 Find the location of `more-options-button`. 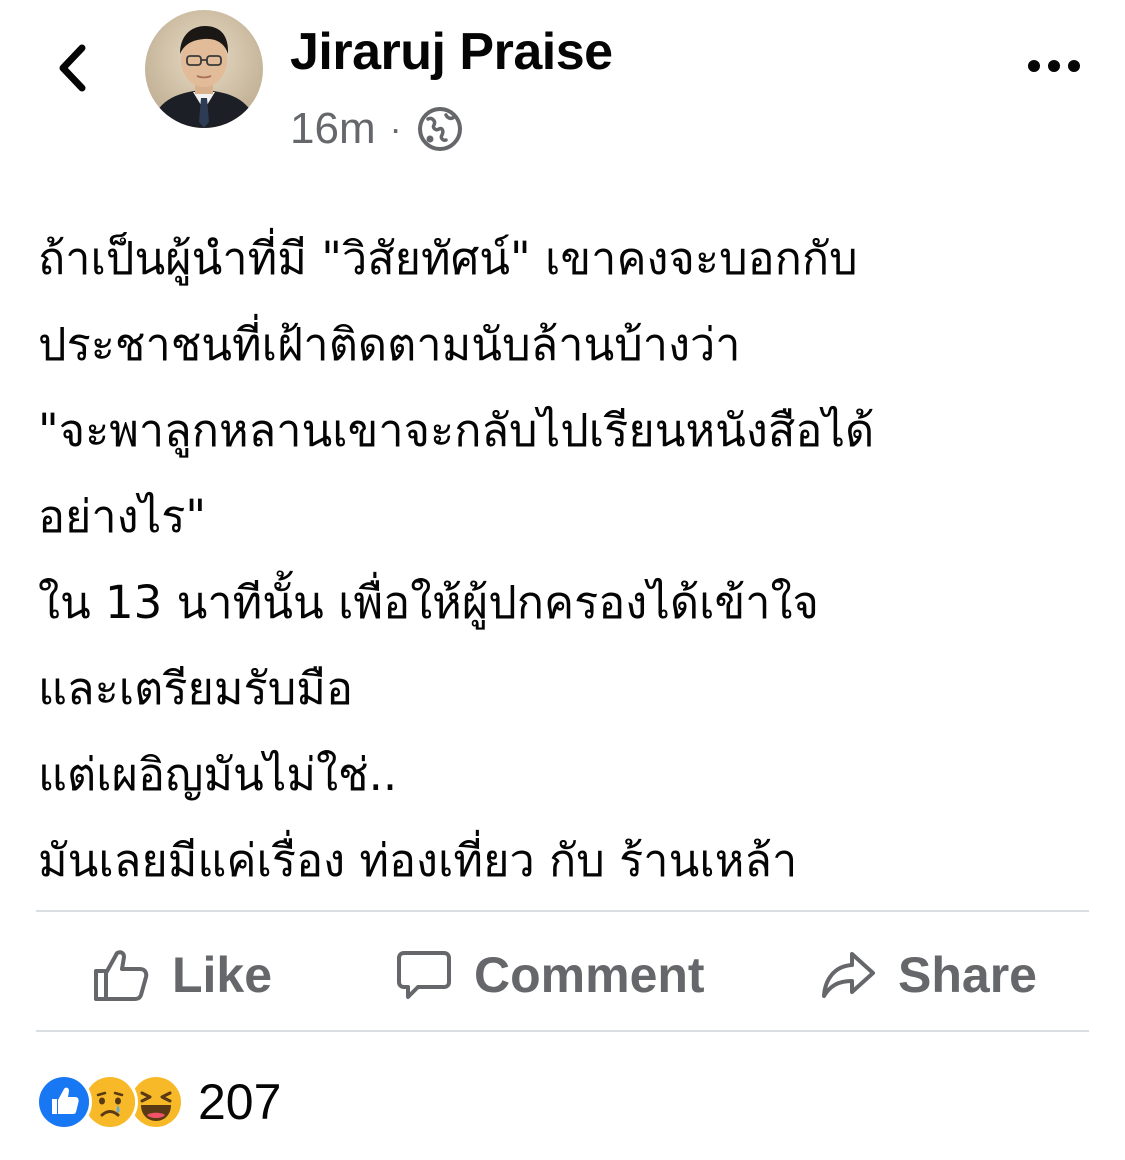

more-options-button is located at coordinates (1054, 66).